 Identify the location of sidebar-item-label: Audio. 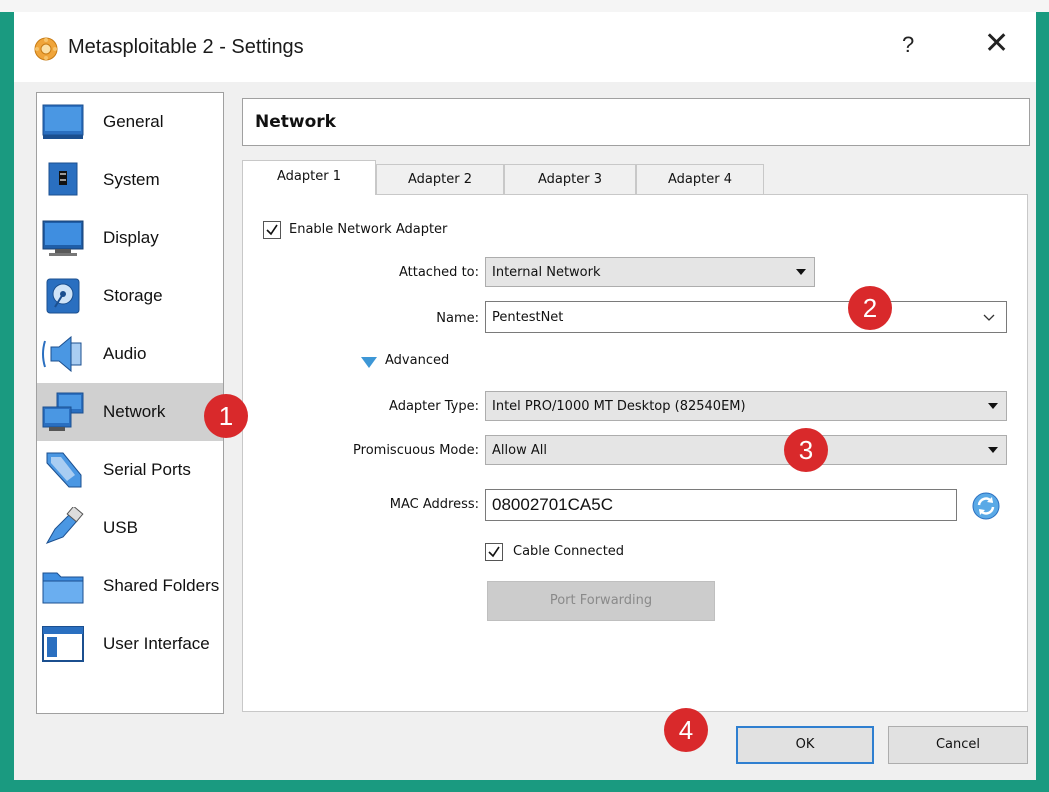
(125, 353).